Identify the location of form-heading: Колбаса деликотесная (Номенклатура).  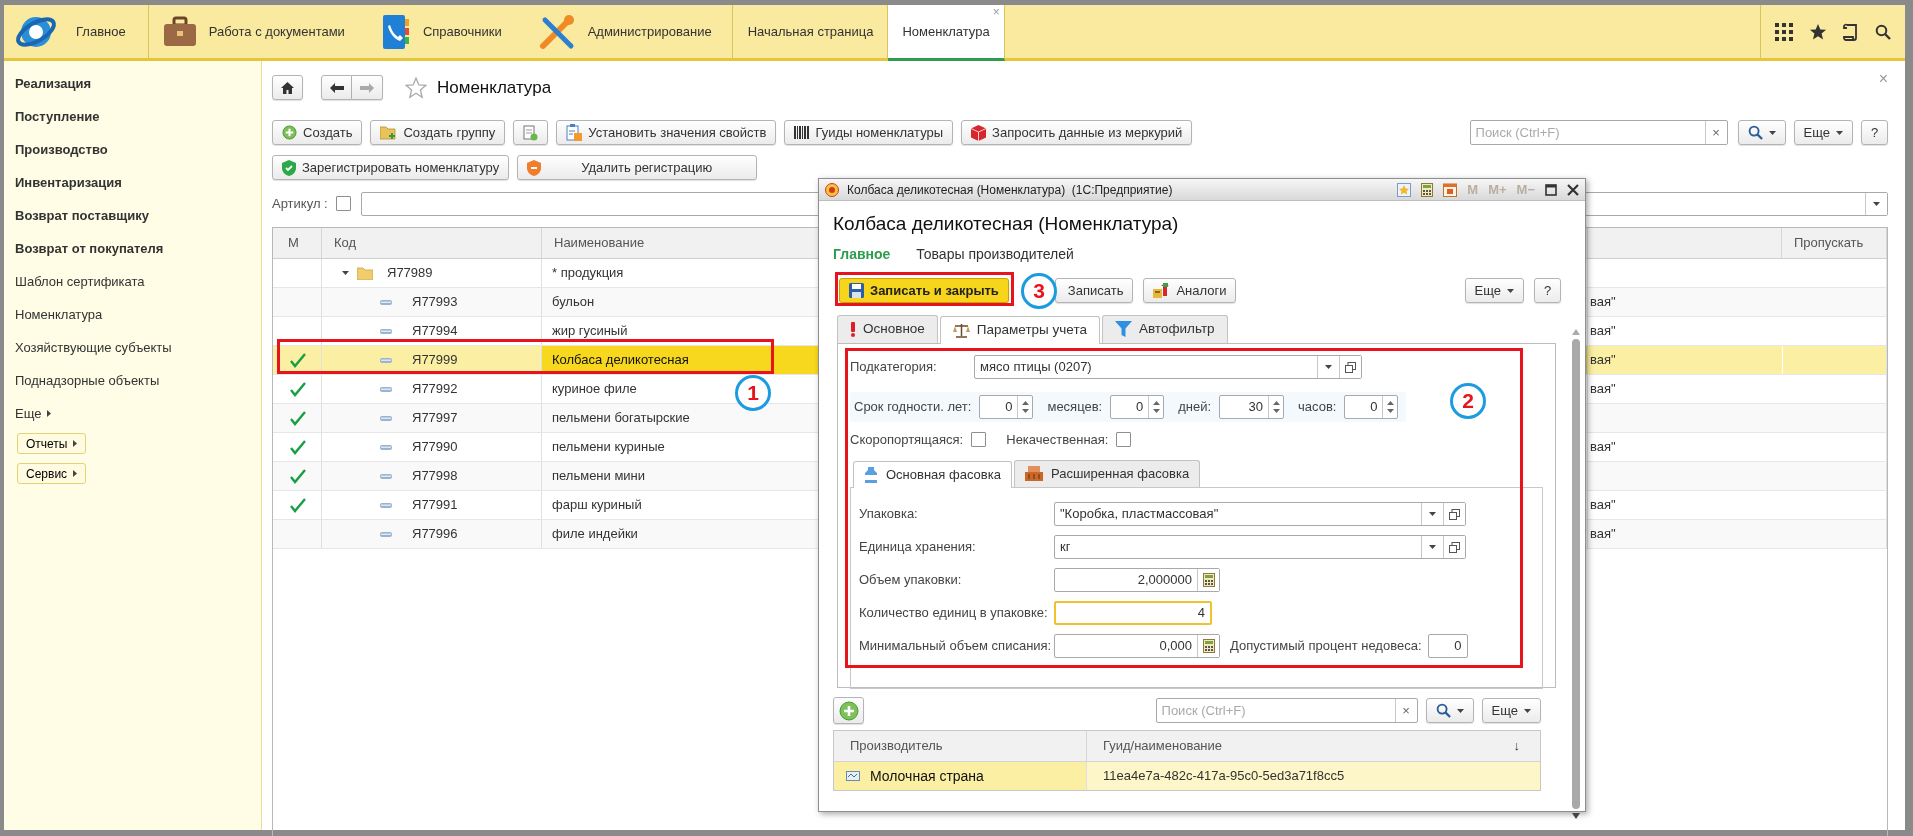
(1006, 224).